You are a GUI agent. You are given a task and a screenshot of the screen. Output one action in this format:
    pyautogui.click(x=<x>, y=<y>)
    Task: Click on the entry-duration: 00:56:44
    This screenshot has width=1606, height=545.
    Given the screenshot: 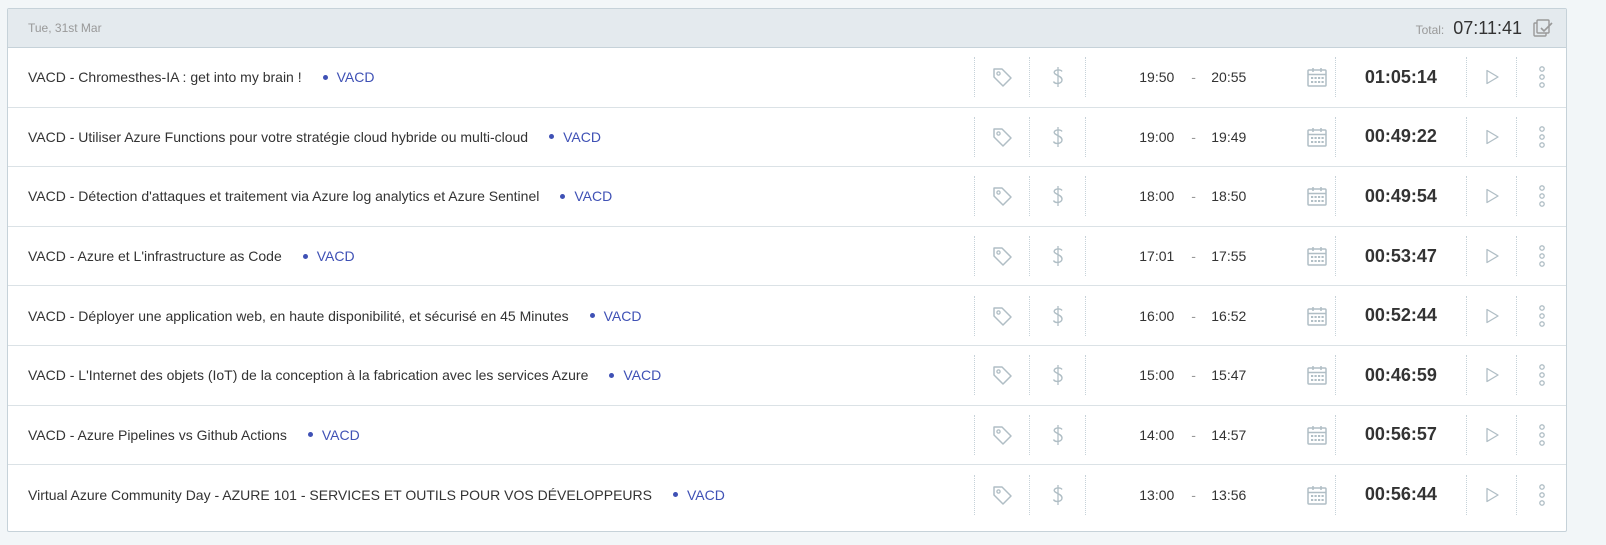 What is the action you would take?
    pyautogui.click(x=1400, y=494)
    